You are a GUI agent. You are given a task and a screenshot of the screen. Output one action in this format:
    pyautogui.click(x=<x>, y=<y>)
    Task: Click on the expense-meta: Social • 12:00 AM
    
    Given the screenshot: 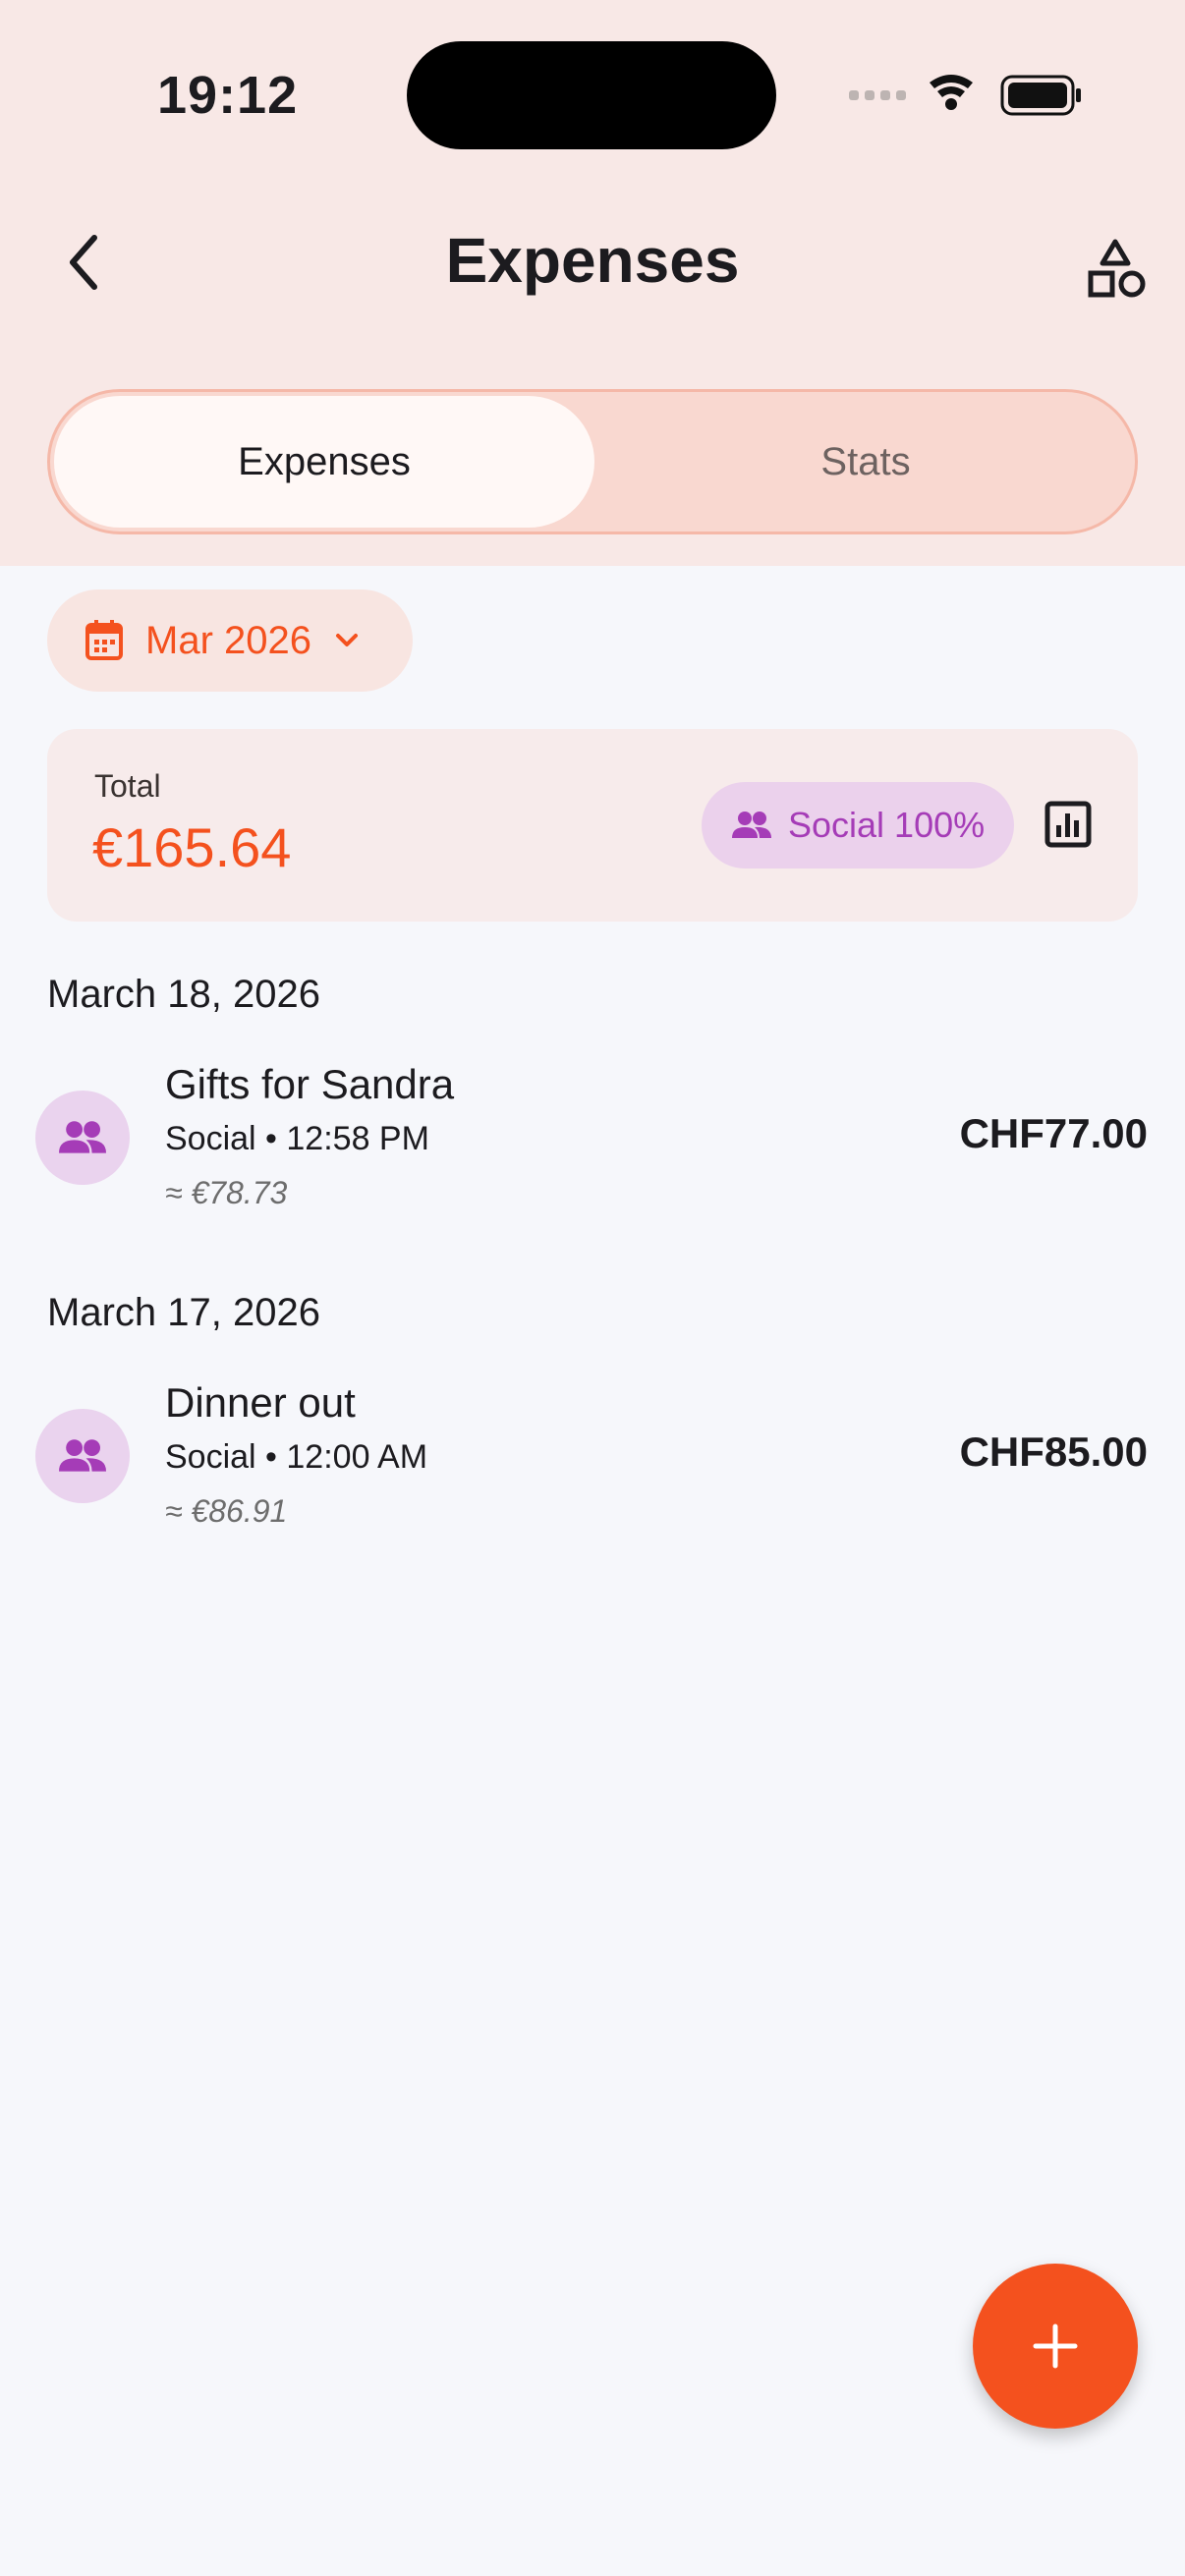 What is the action you would take?
    pyautogui.click(x=296, y=1457)
    